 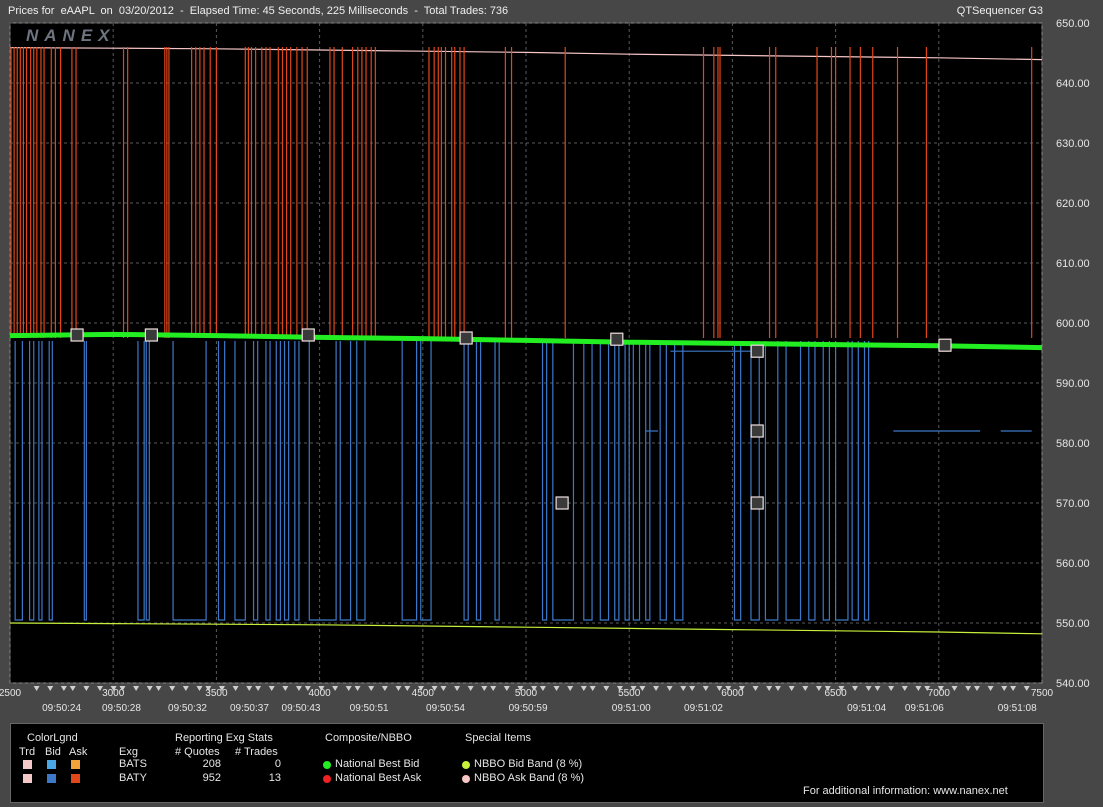 What do you see at coordinates (319, 693) in the screenshot?
I see `x-tick-label: 4000` at bounding box center [319, 693].